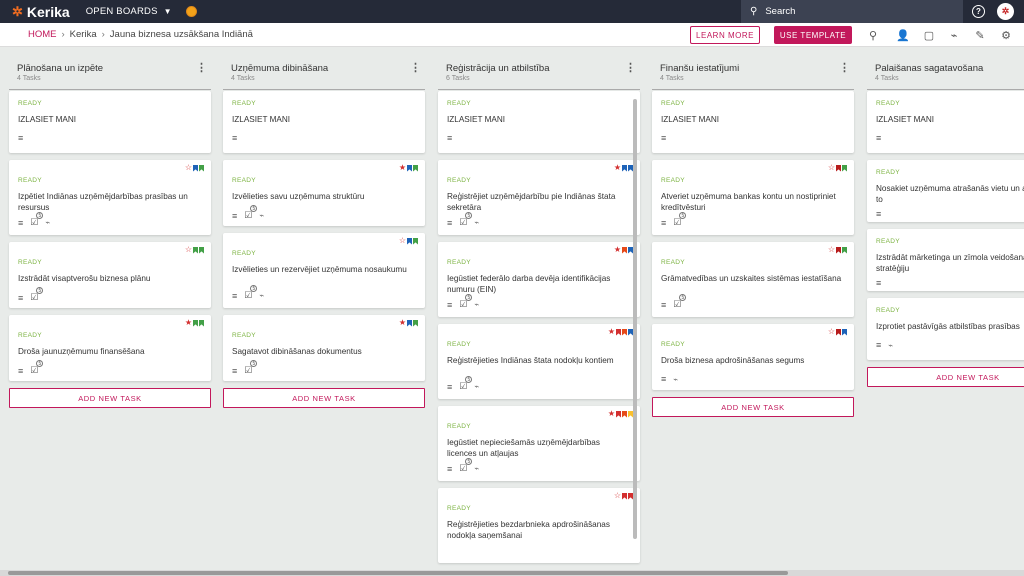 This screenshot has height=576, width=1024. I want to click on board-horizontal-scrollbar, so click(512, 573).